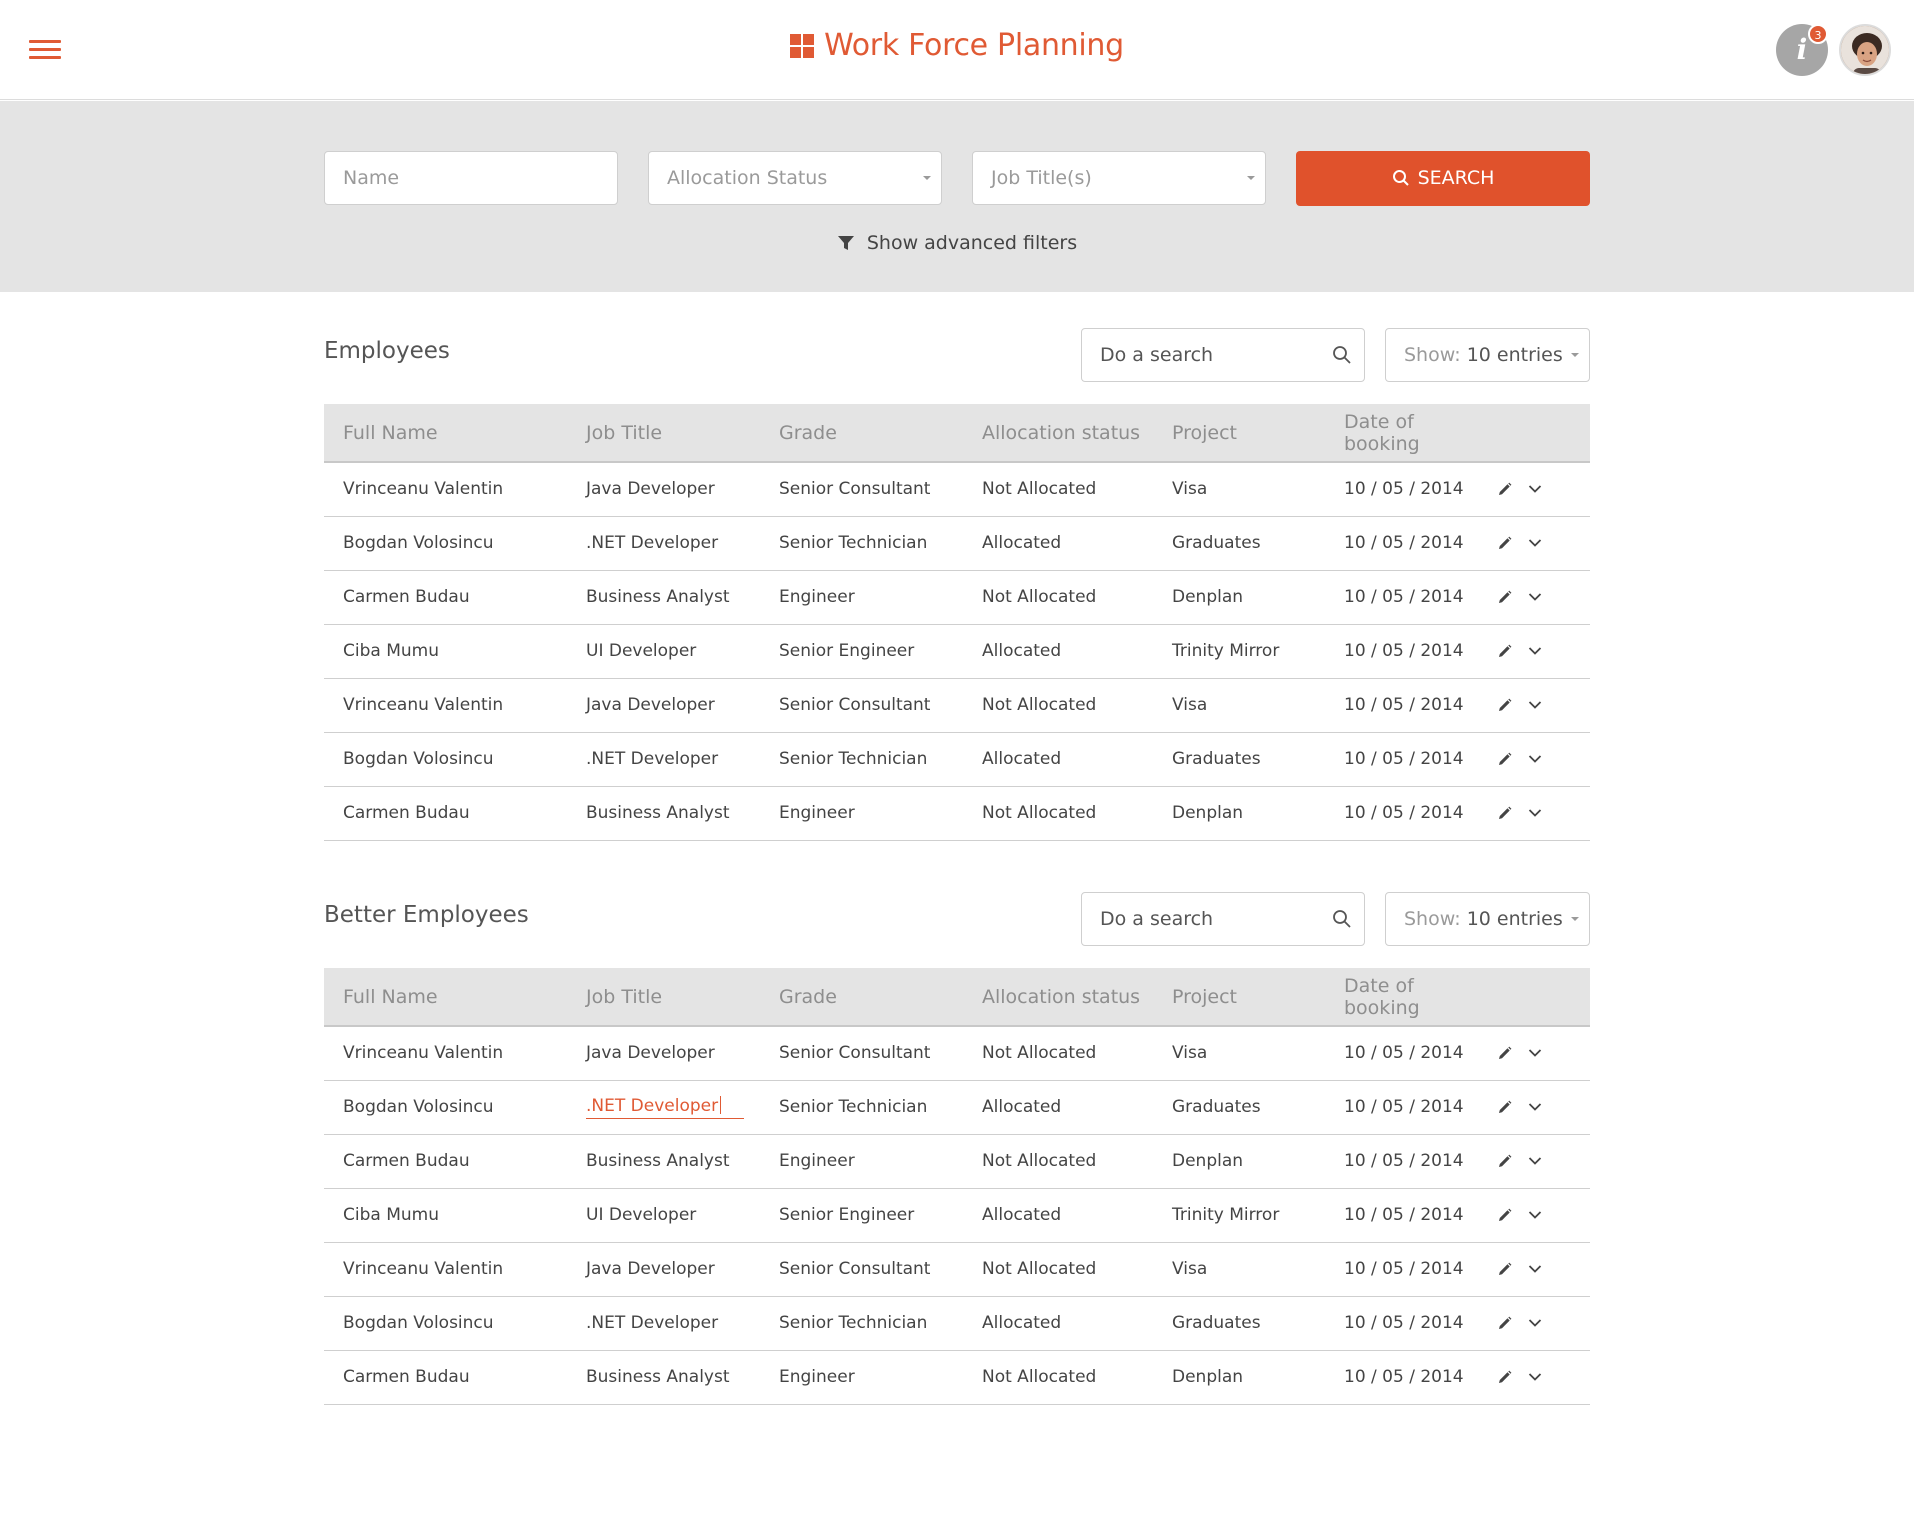 The width and height of the screenshot is (1914, 1529). Describe the element at coordinates (650, 489) in the screenshot. I see `cell-job-title: Java Developer` at that location.